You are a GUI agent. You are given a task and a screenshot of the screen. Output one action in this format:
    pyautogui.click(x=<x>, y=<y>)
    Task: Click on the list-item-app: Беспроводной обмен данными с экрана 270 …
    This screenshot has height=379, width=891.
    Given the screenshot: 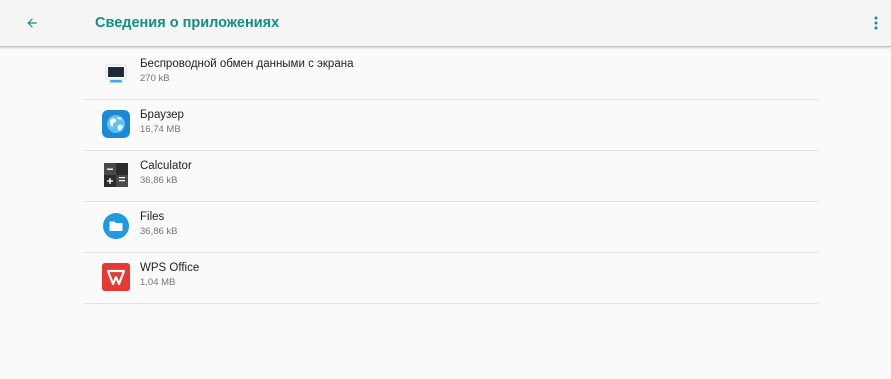 What is the action you would take?
    pyautogui.click(x=451, y=74)
    